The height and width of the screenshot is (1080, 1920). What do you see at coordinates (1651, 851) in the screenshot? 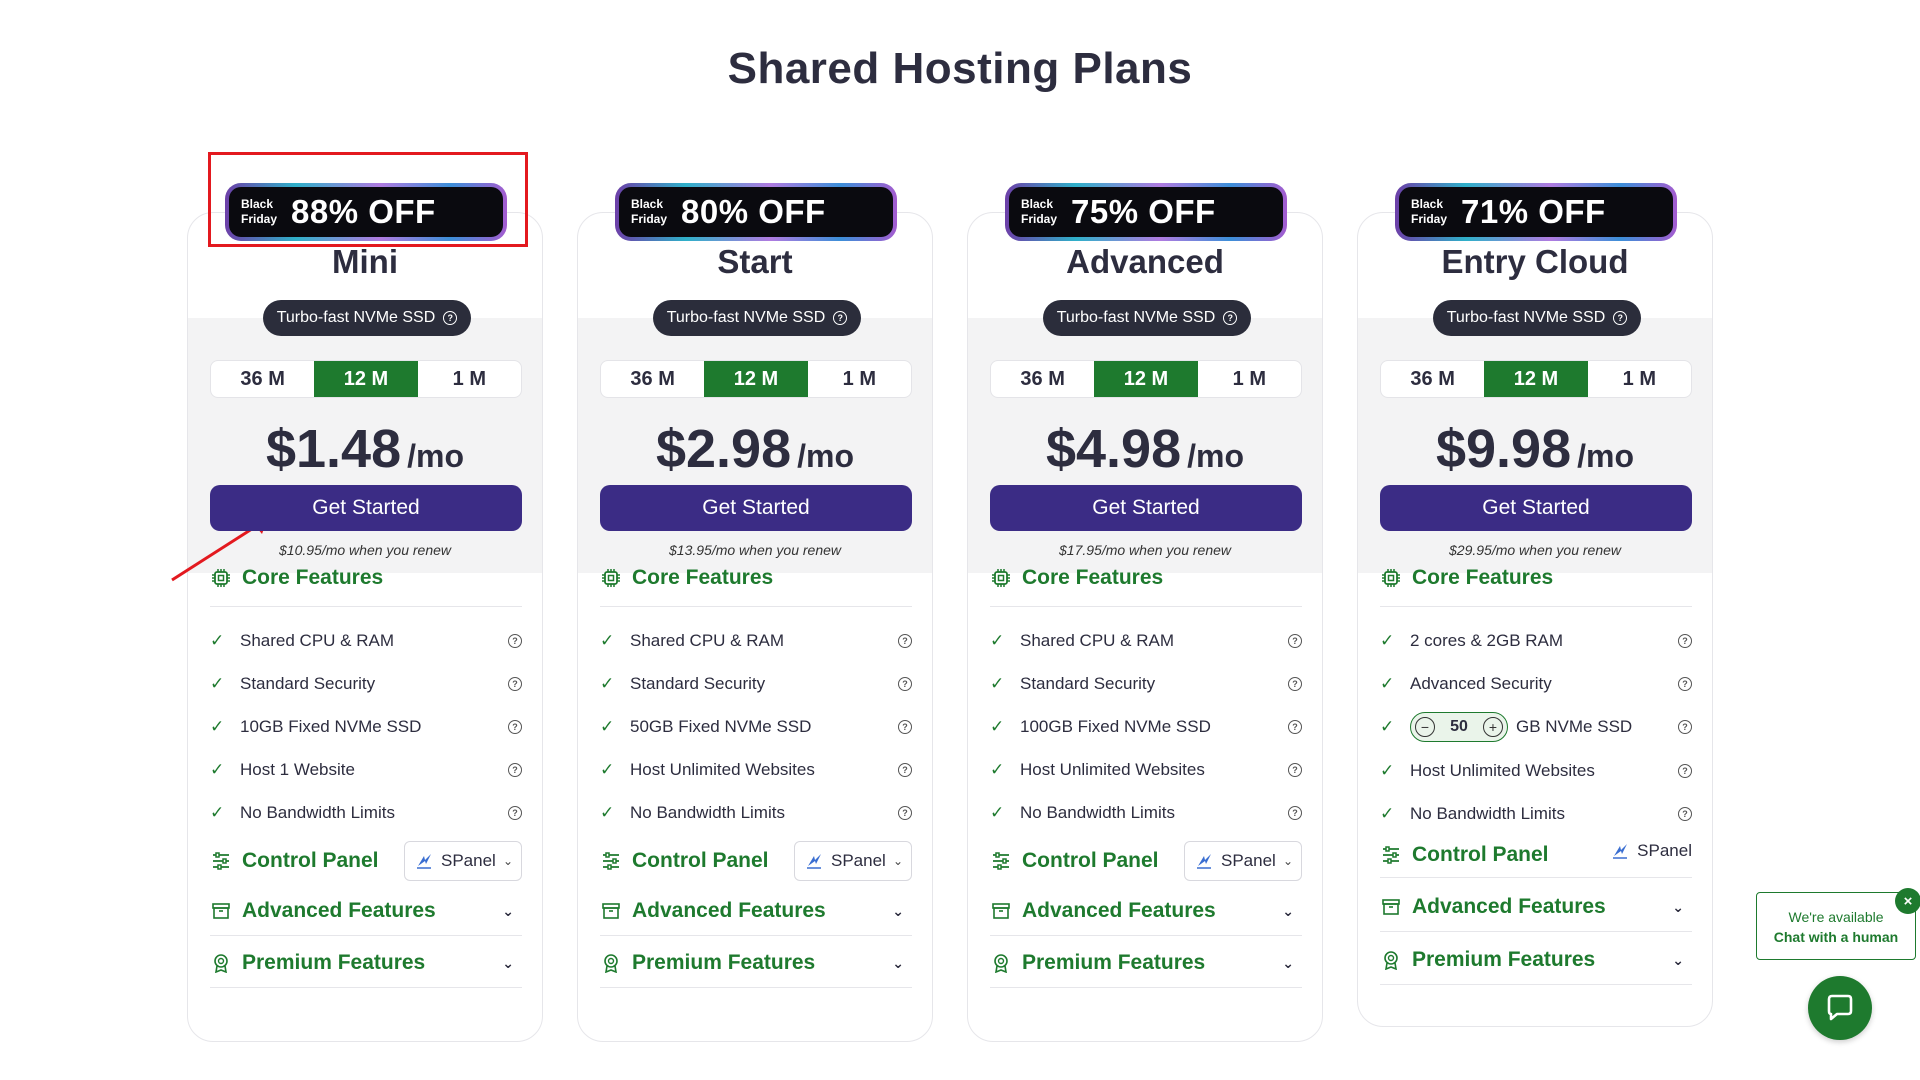
I see `control-panel-value: SPanel` at bounding box center [1651, 851].